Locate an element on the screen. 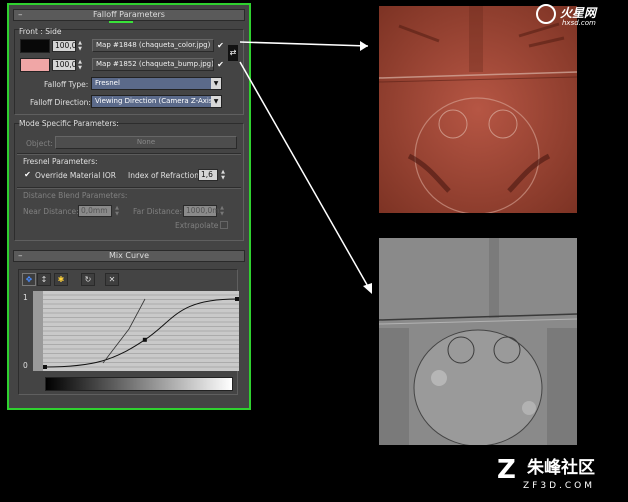 This screenshot has width=628, height=502. arrow-to-bump-map is located at coordinates (305, 176).